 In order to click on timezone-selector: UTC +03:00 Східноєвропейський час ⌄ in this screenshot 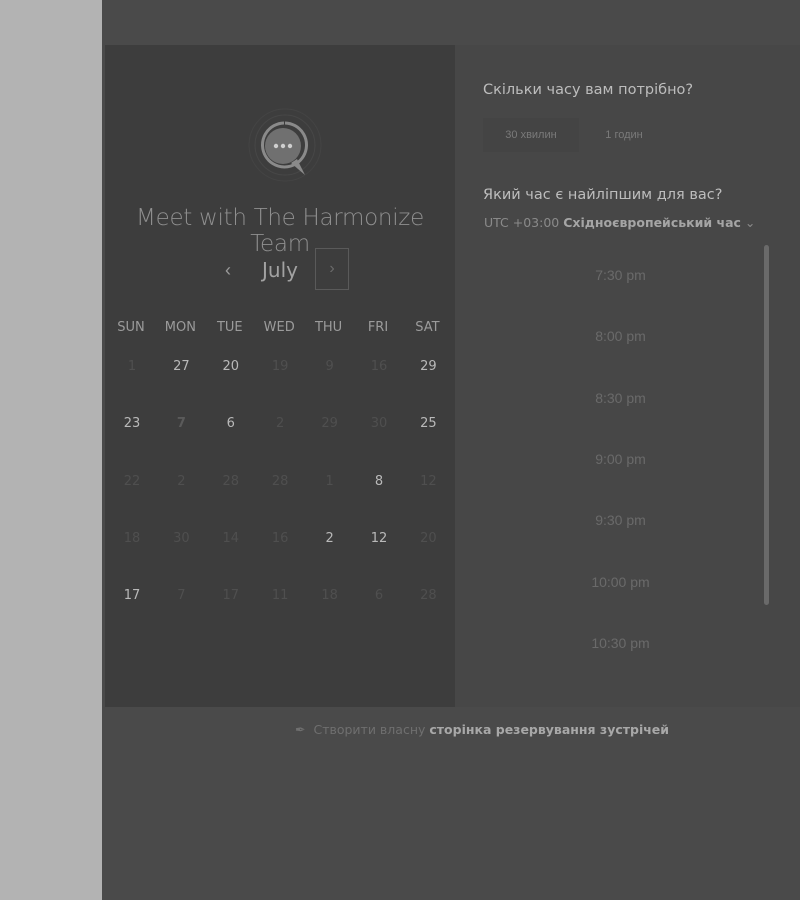, I will do `click(619, 222)`.